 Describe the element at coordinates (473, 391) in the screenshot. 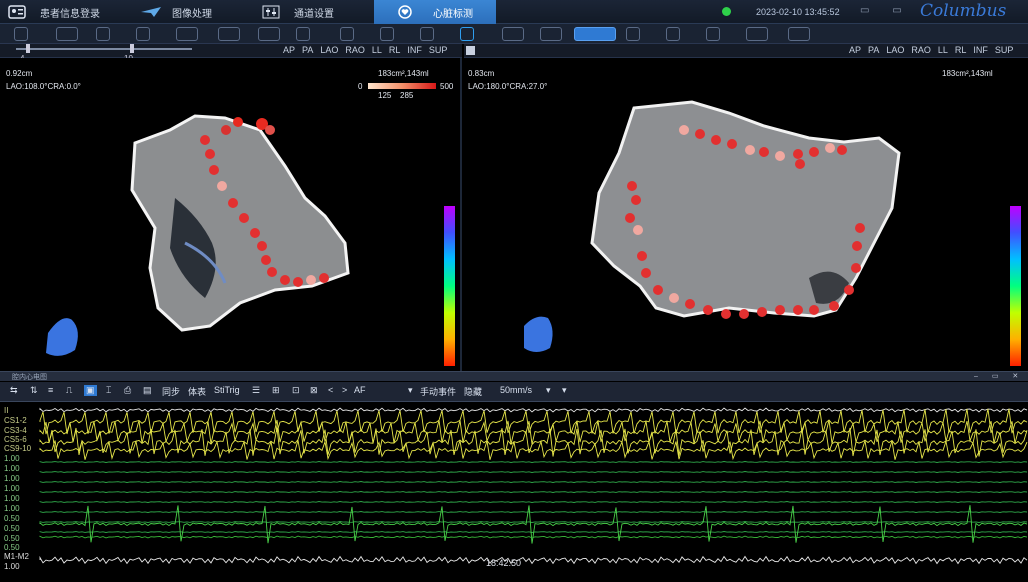

I see `hide-button: 隐藏` at that location.